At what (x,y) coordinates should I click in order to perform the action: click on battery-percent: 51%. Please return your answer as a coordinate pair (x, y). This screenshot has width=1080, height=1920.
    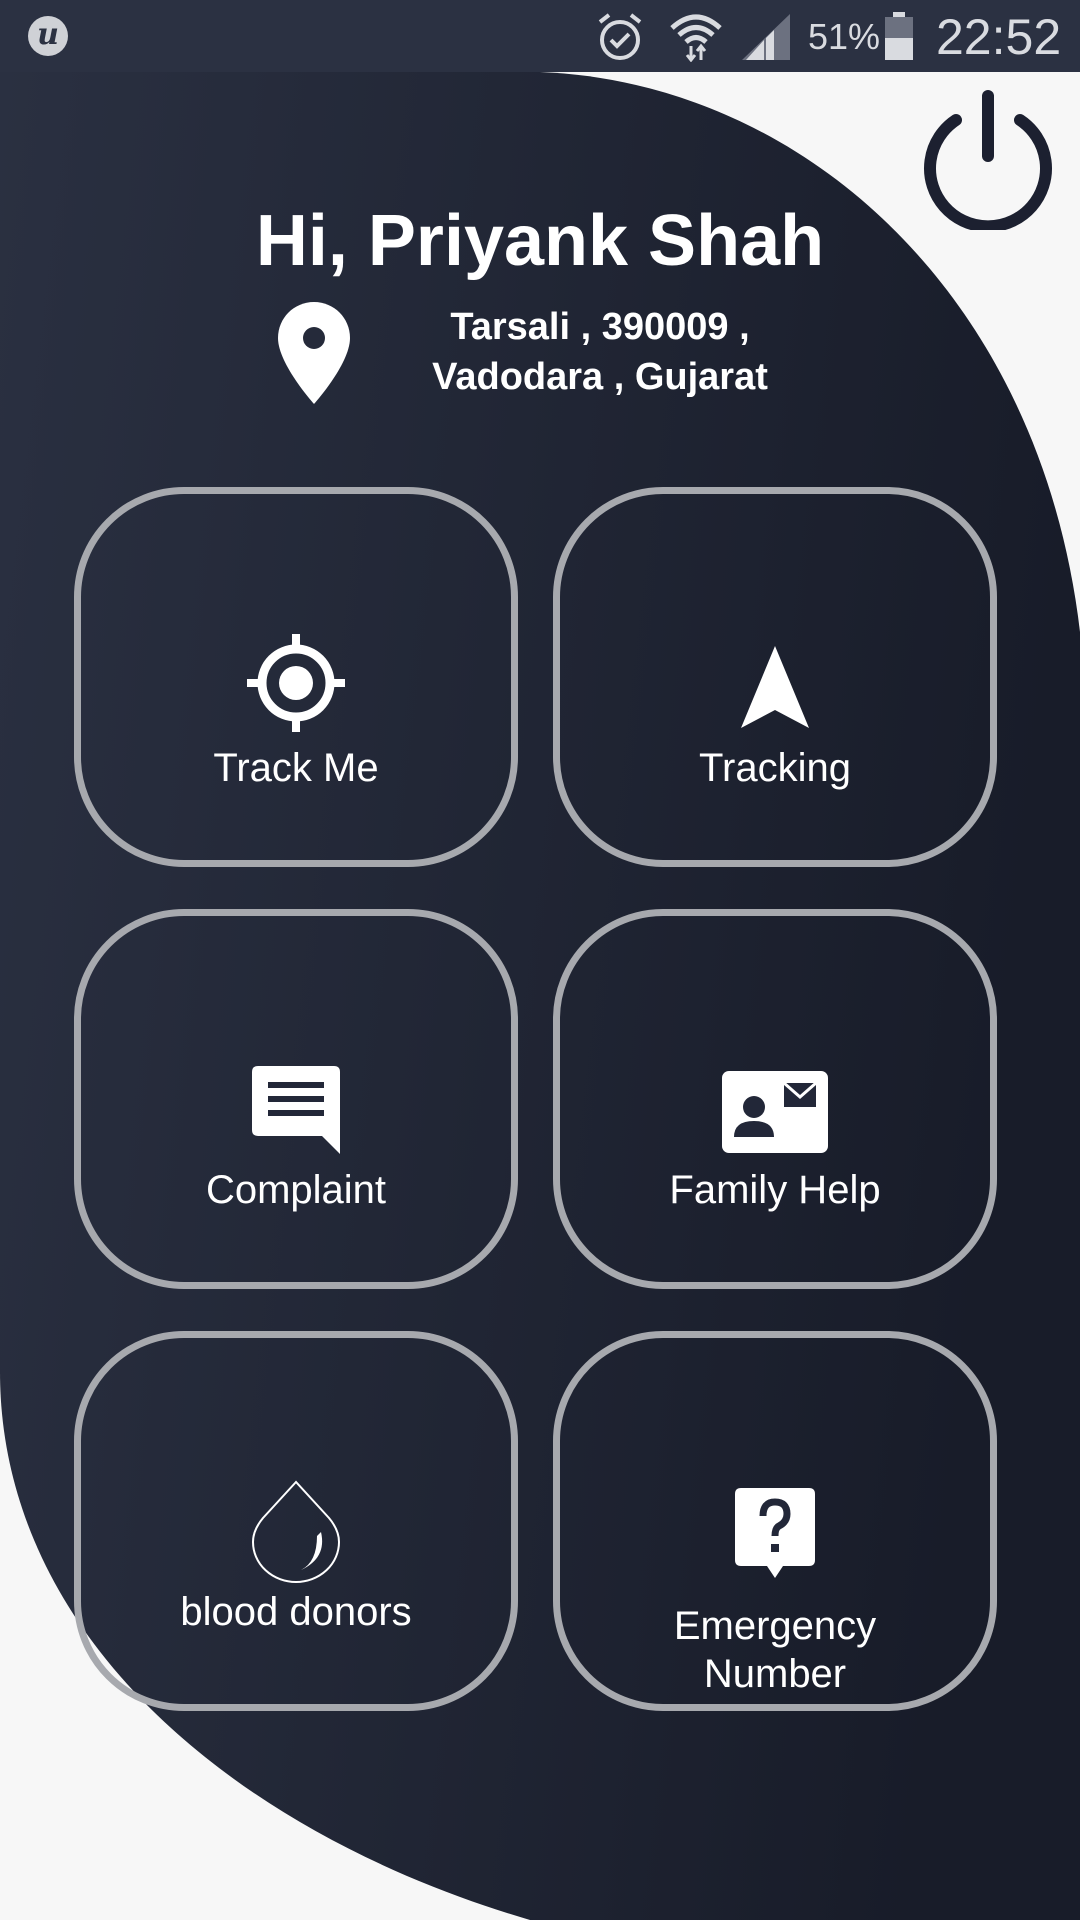
    Looking at the image, I should click on (844, 36).